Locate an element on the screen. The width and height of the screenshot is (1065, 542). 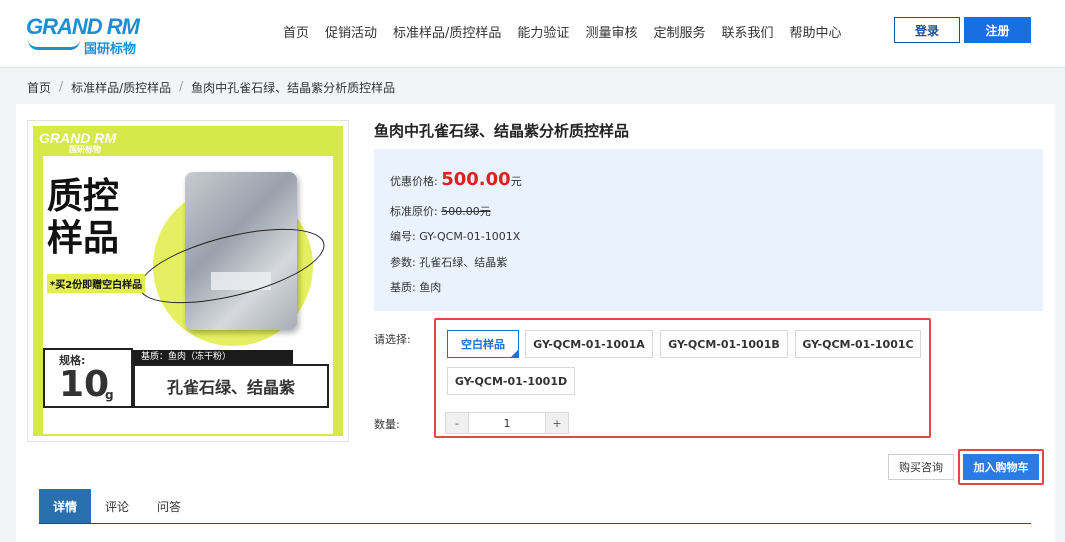
option-1001a: GY-QCM-01-1001A is located at coordinates (589, 344).